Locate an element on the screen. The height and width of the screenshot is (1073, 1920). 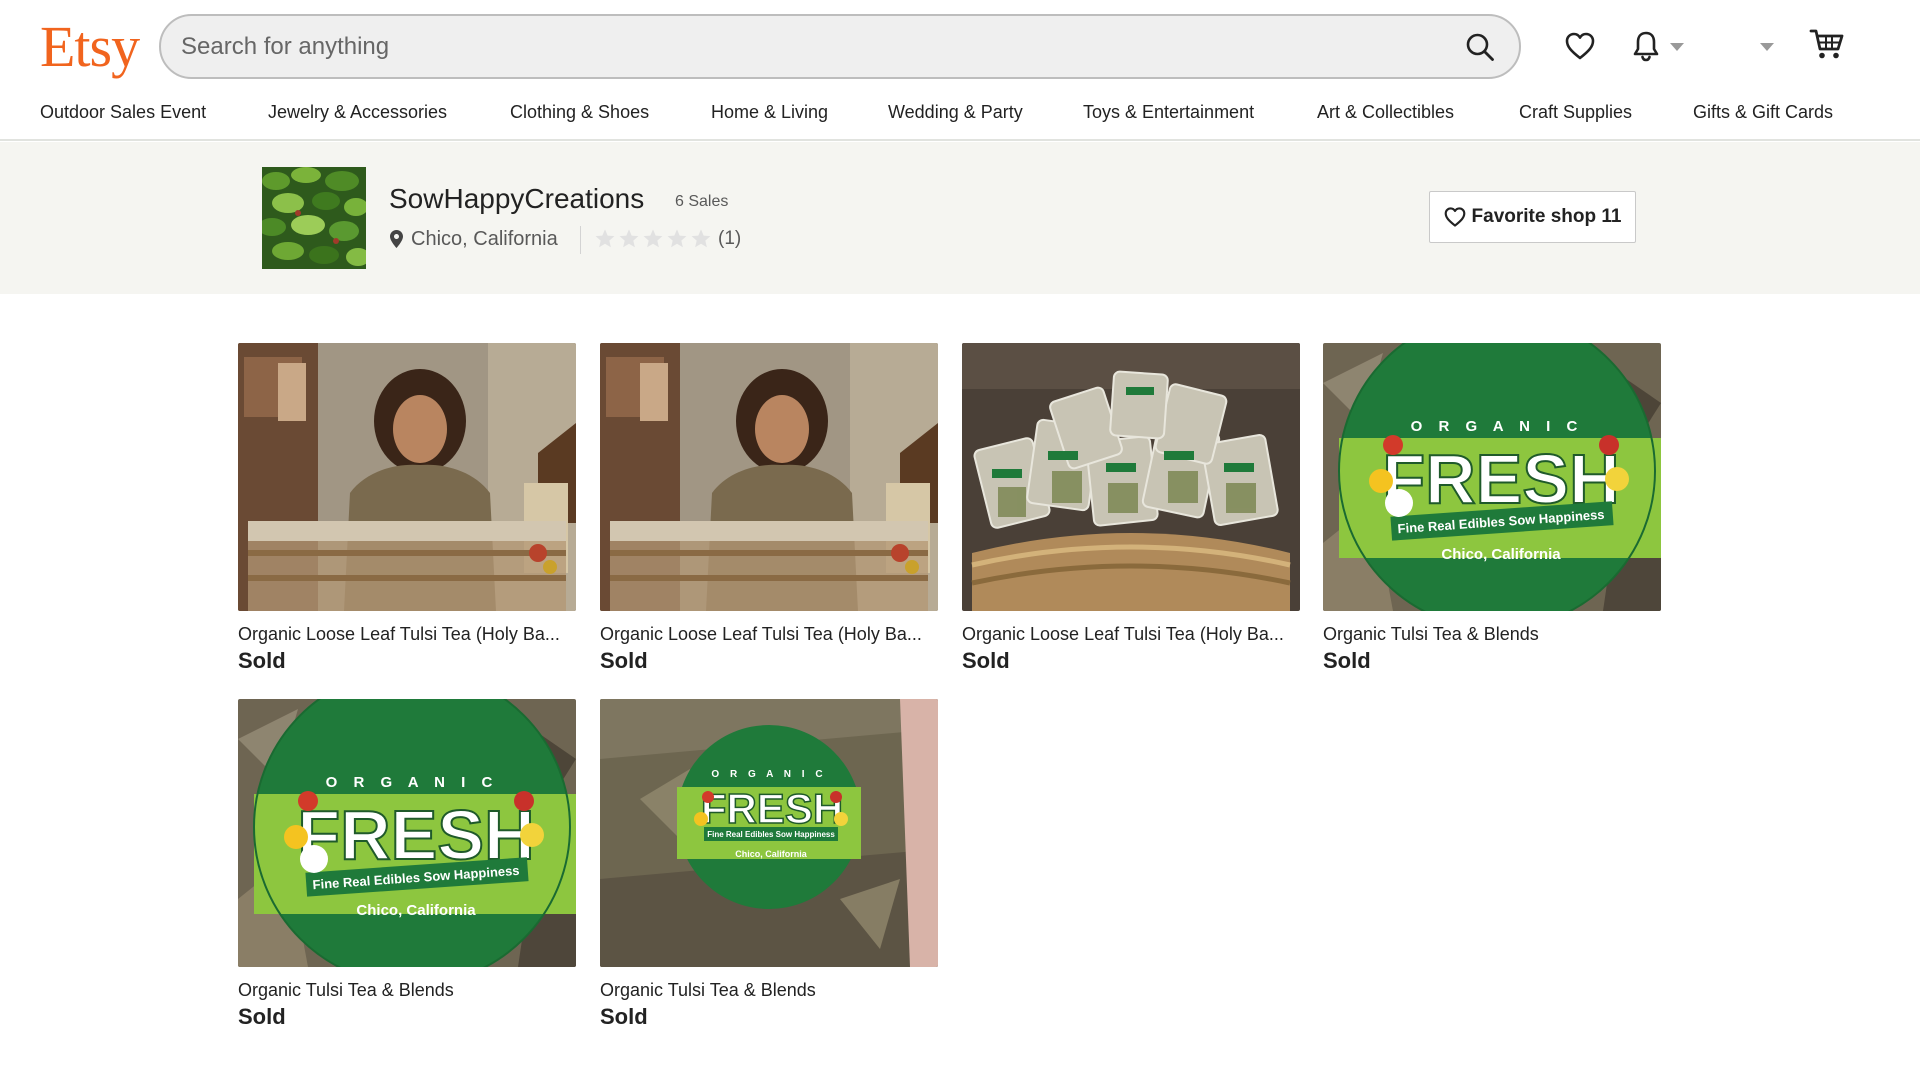
site-header: Etsy Outdoor Sale is located at coordinates (960, 70).